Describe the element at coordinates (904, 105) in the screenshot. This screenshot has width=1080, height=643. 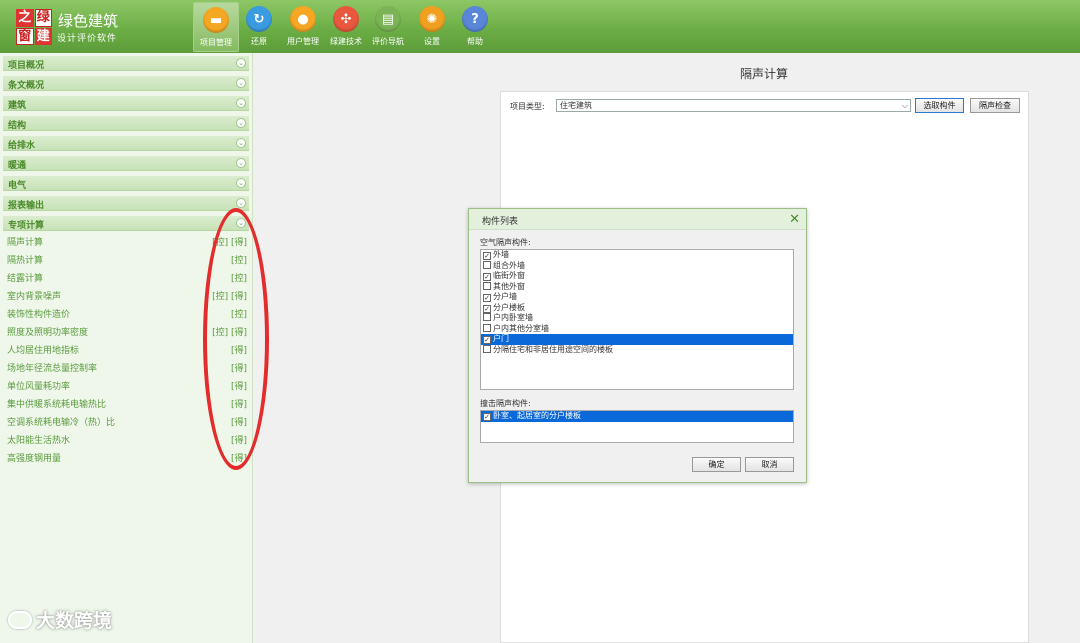
I see `chevron-down-icon: ⌵` at that location.